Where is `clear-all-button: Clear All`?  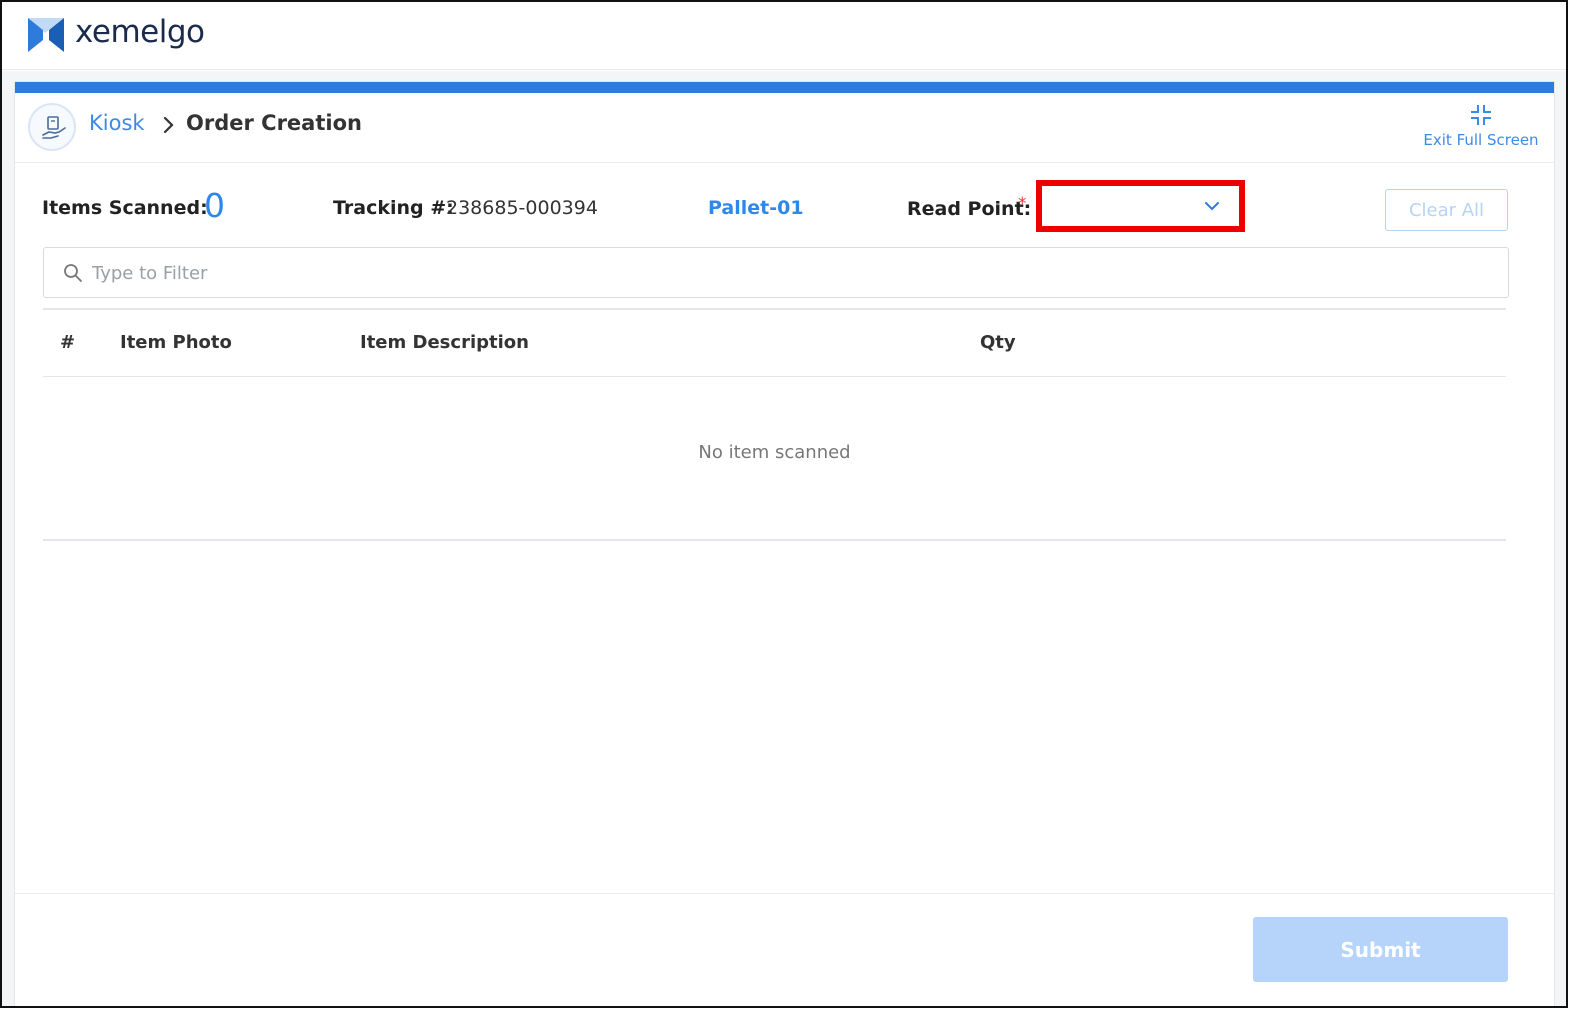
clear-all-button: Clear All is located at coordinates (1446, 210).